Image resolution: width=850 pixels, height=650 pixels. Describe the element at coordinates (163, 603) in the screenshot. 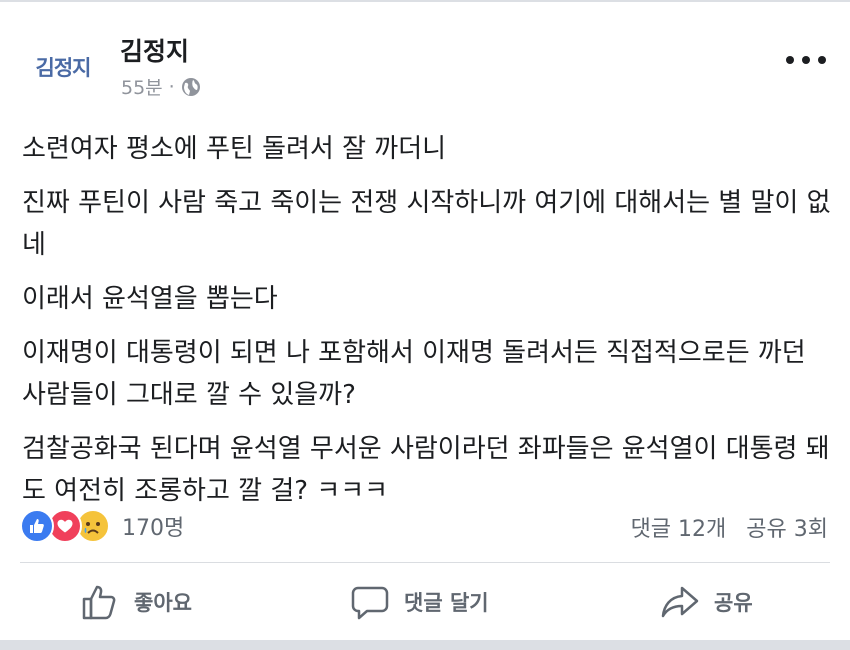

I see `like-button-label: 좋아요` at that location.